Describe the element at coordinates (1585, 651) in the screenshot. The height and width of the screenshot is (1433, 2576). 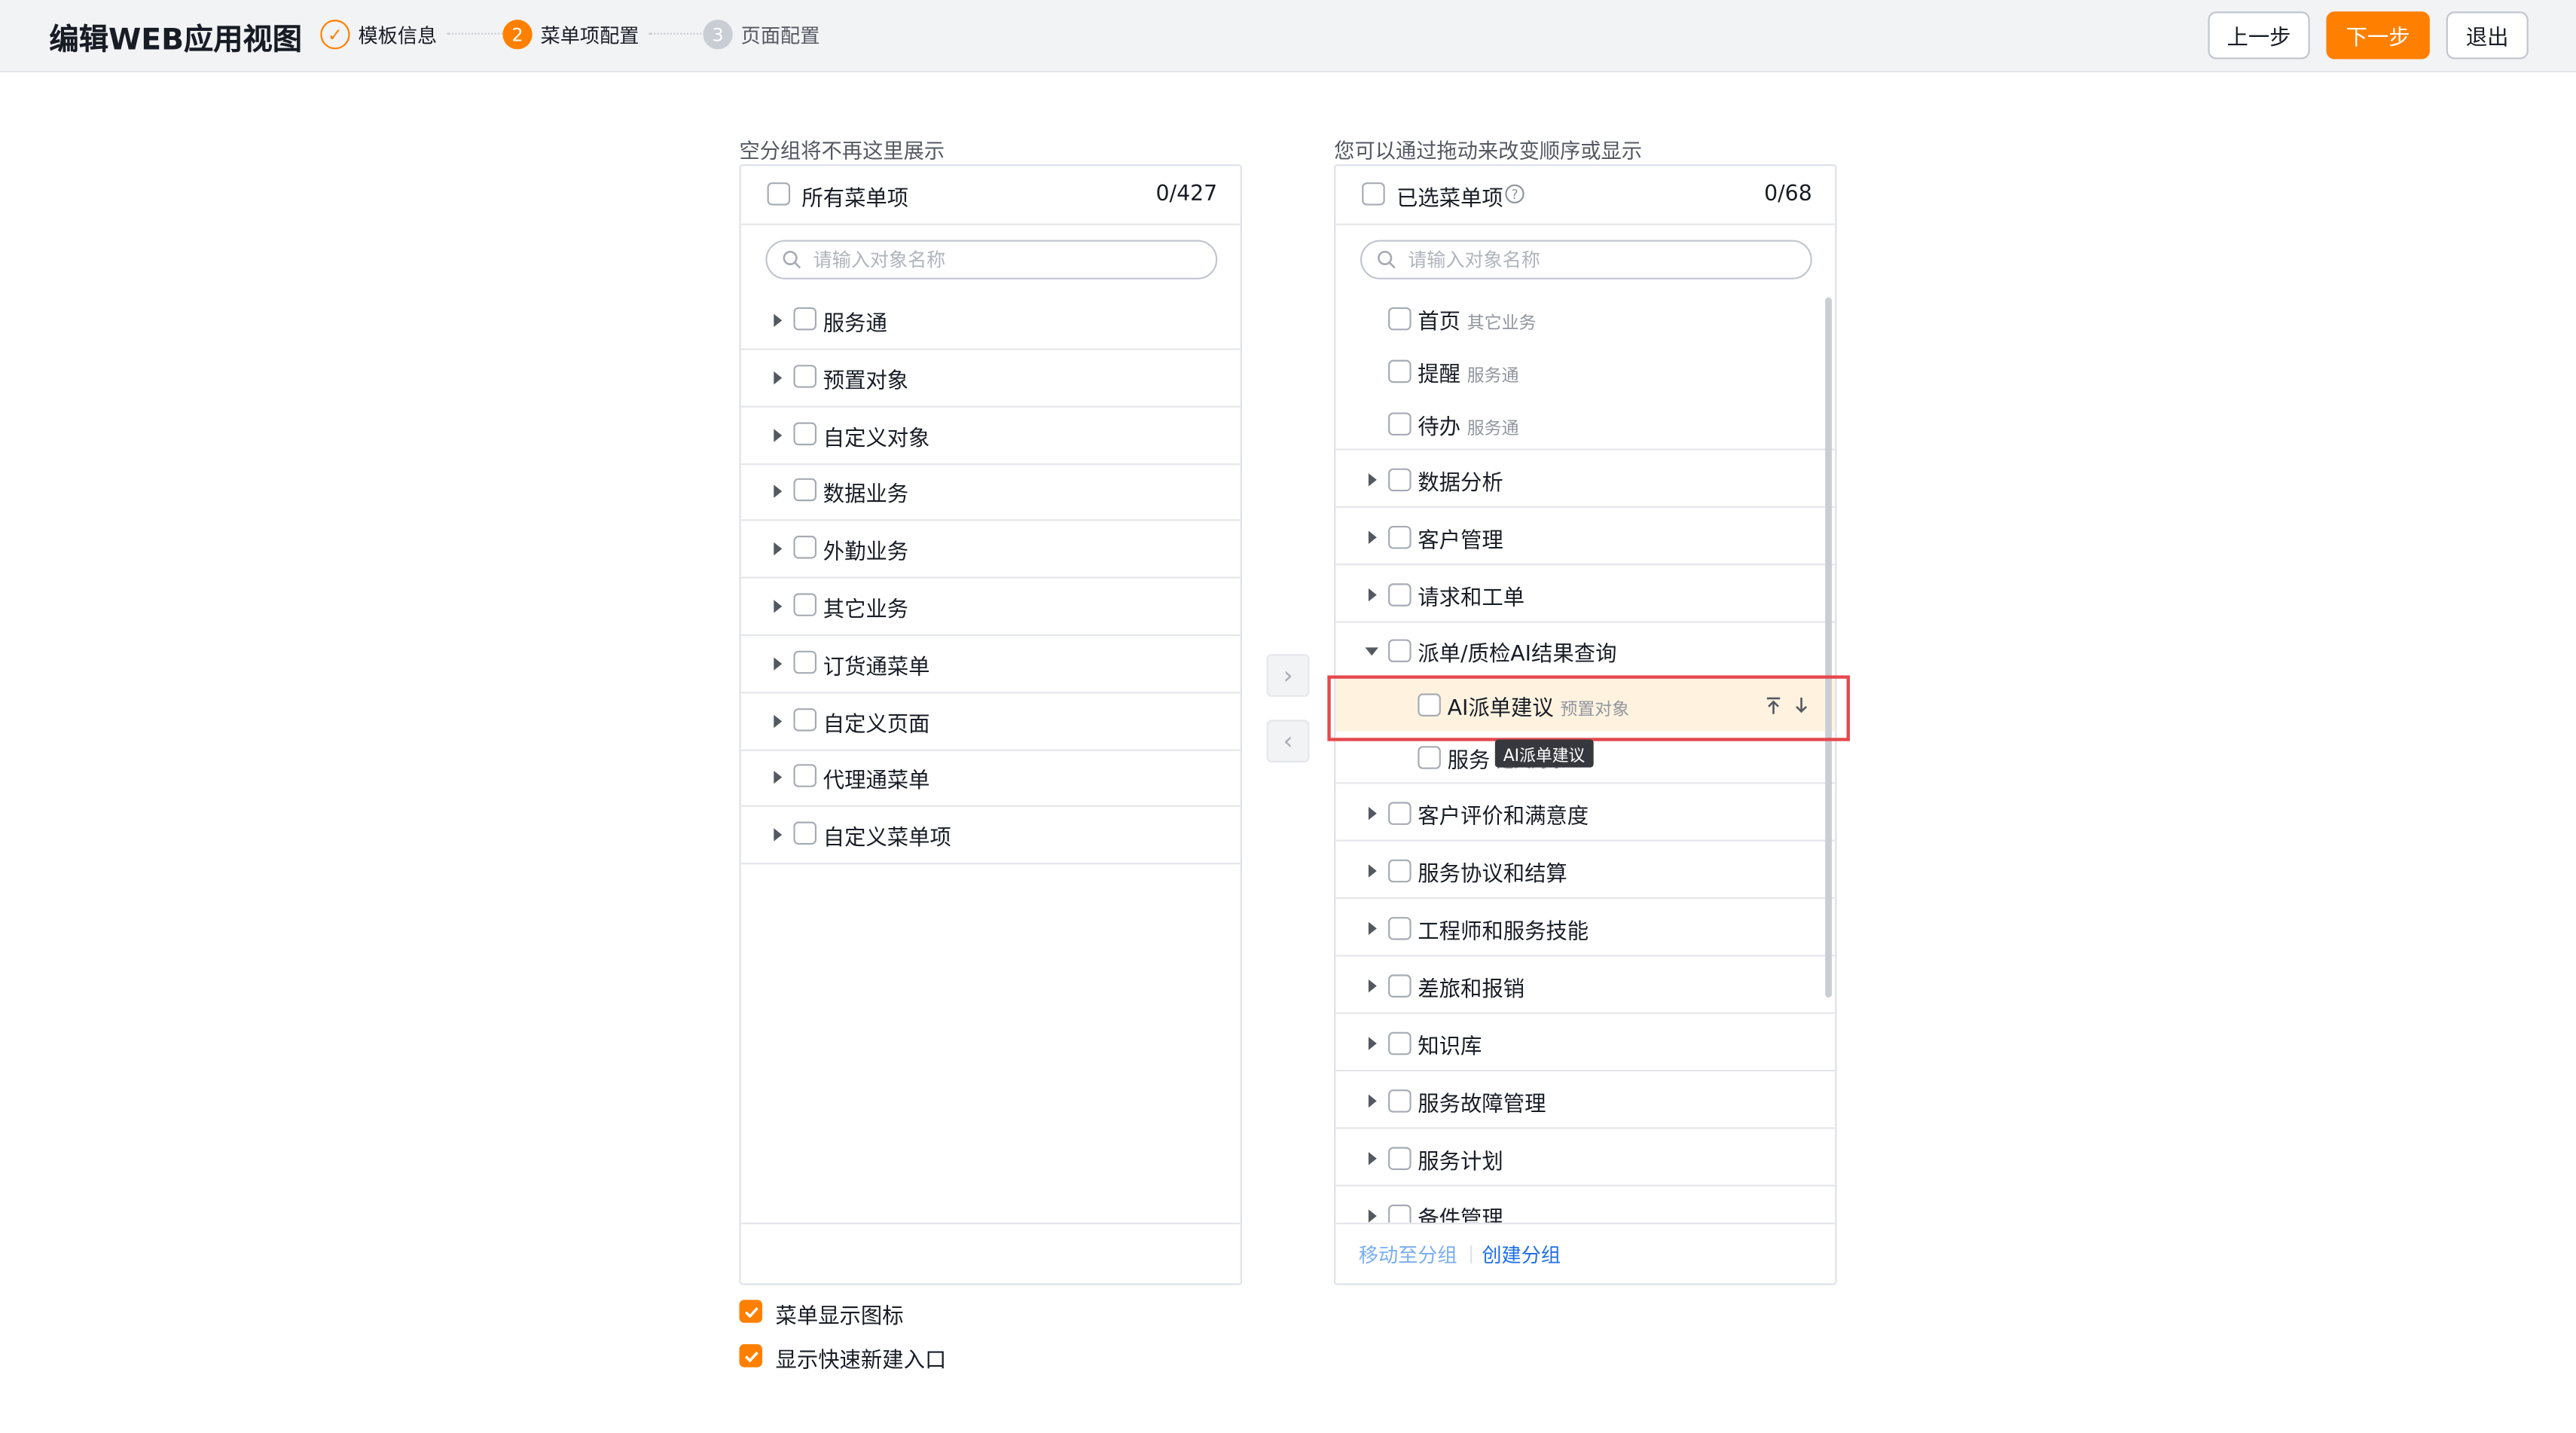
I see `selected-menu-row: 派单/质检AI结果查询` at that location.